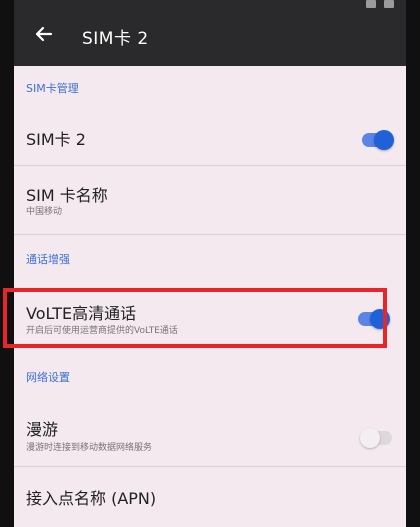 This screenshot has height=527, width=420. I want to click on battery-icon, so click(389, 4).